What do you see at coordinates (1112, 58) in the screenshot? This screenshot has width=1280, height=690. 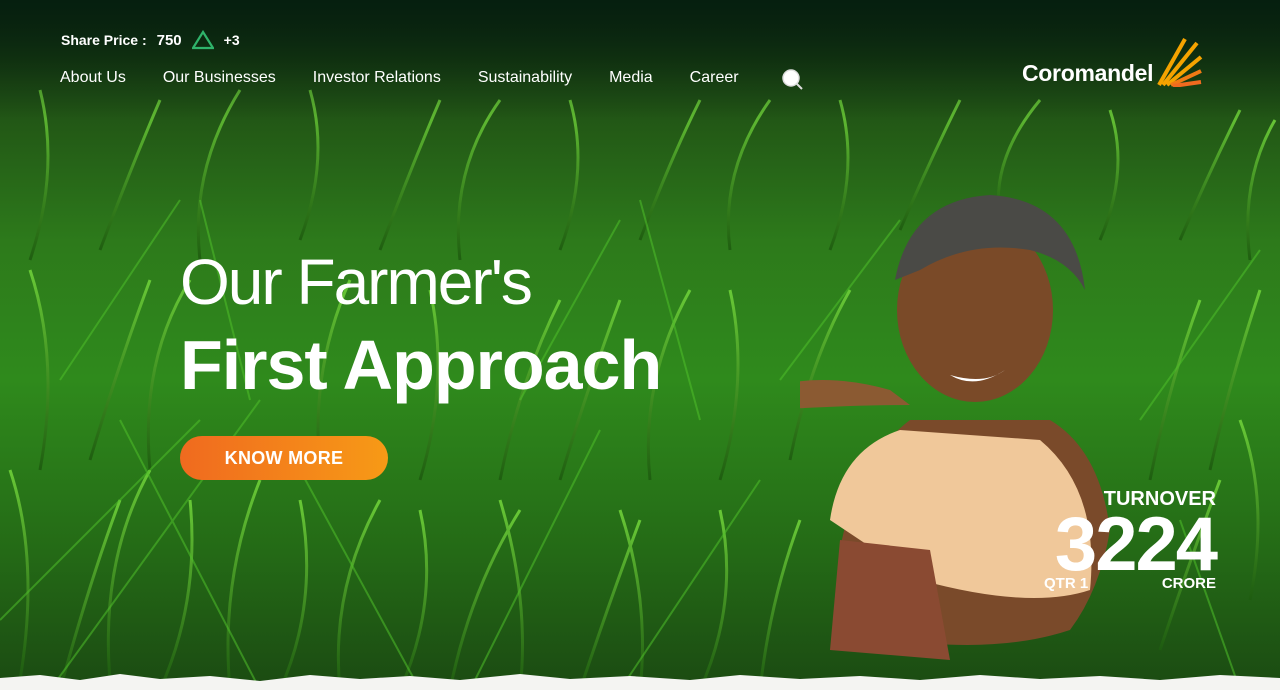 I see `coromandel-logo: Coromandel` at bounding box center [1112, 58].